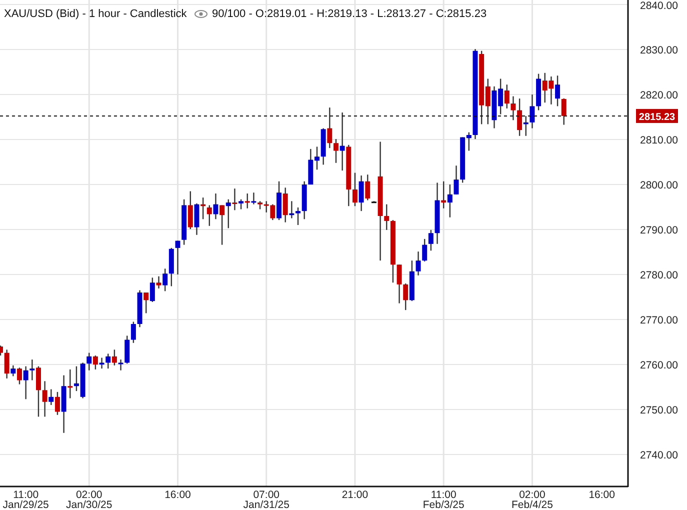 Image resolution: width=687 pixels, height=510 pixels. I want to click on y-axis-label: 2840.00, so click(659, 6).